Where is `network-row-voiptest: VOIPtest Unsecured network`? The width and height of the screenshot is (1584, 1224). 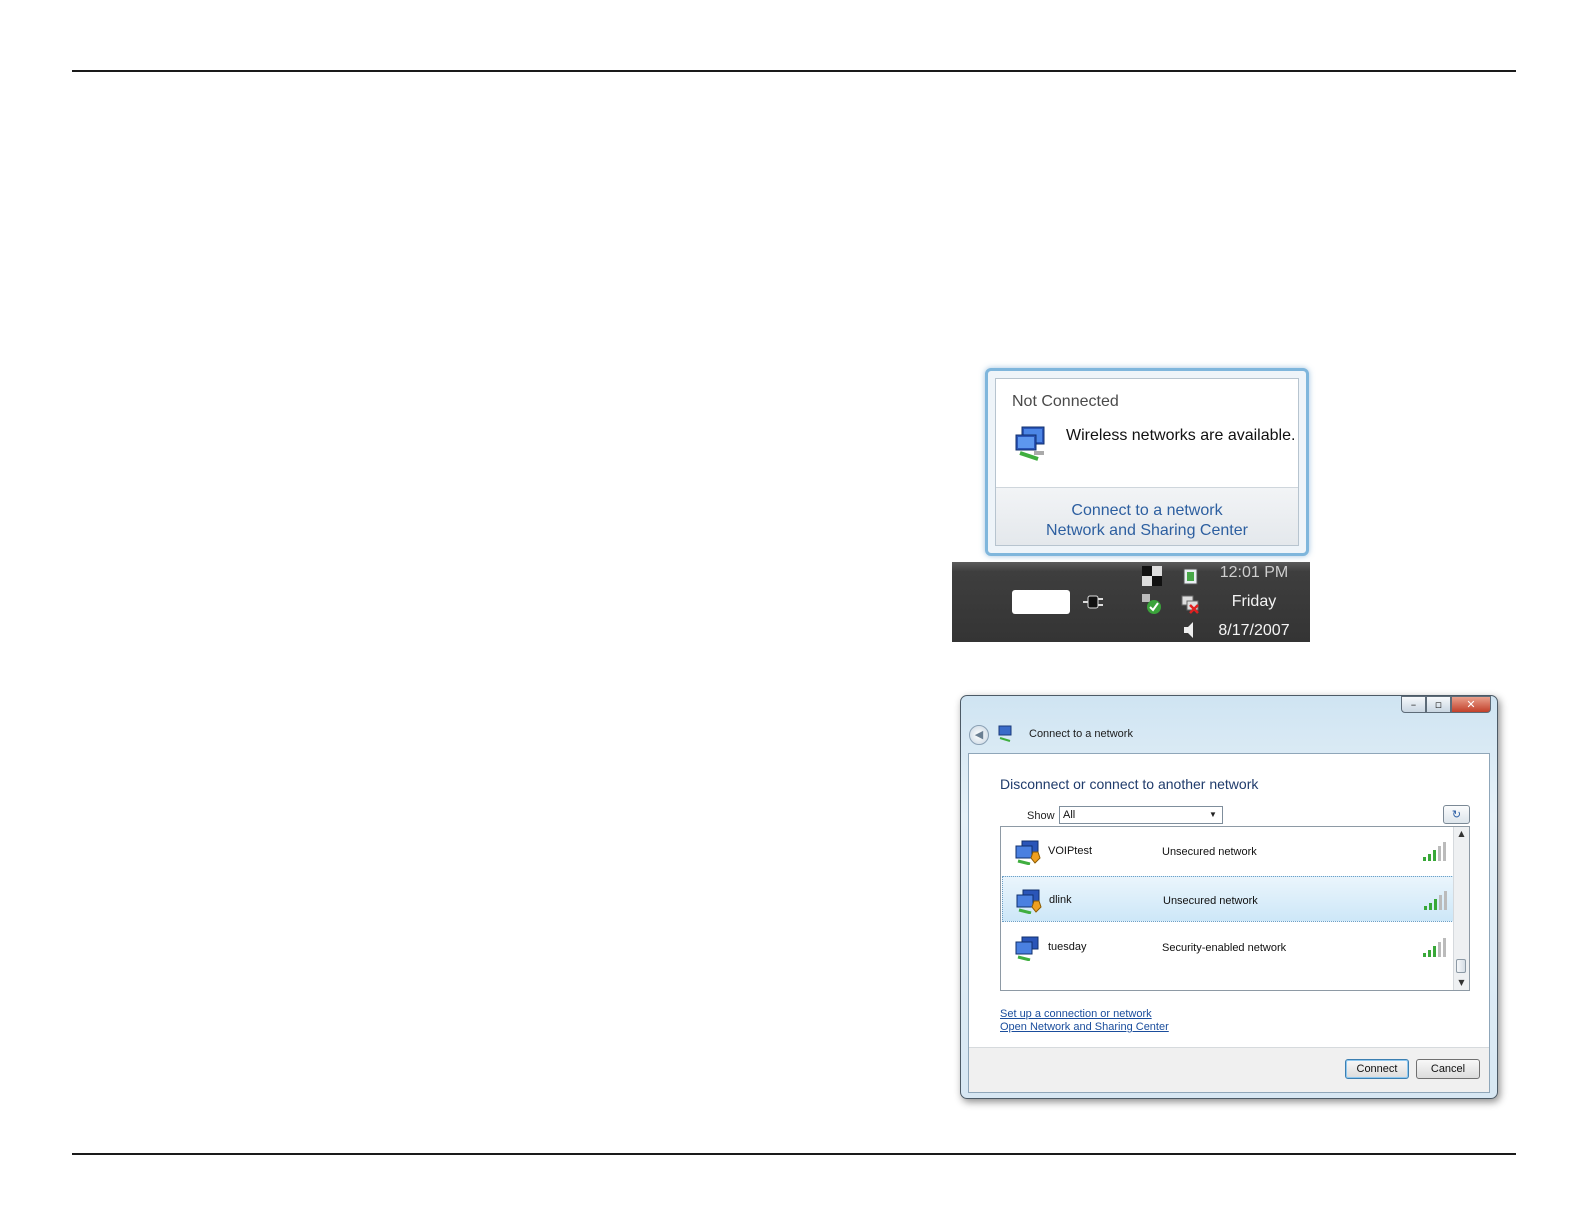 network-row-voiptest: VOIPtest Unsecured network is located at coordinates (1228, 851).